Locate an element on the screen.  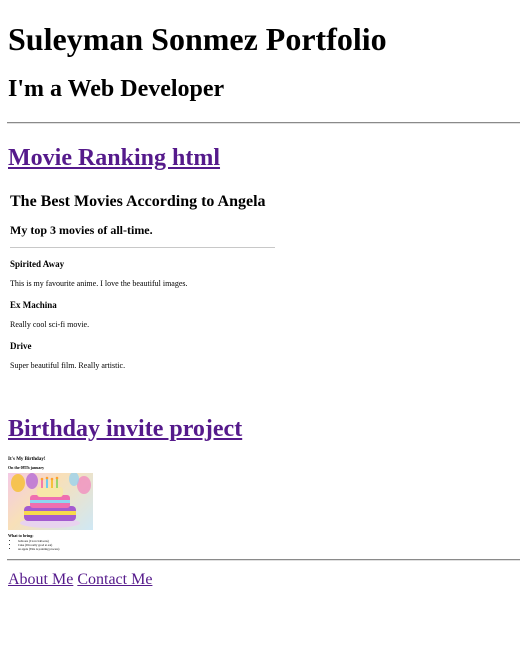
movie-title: Drive is located at coordinates (21, 346).